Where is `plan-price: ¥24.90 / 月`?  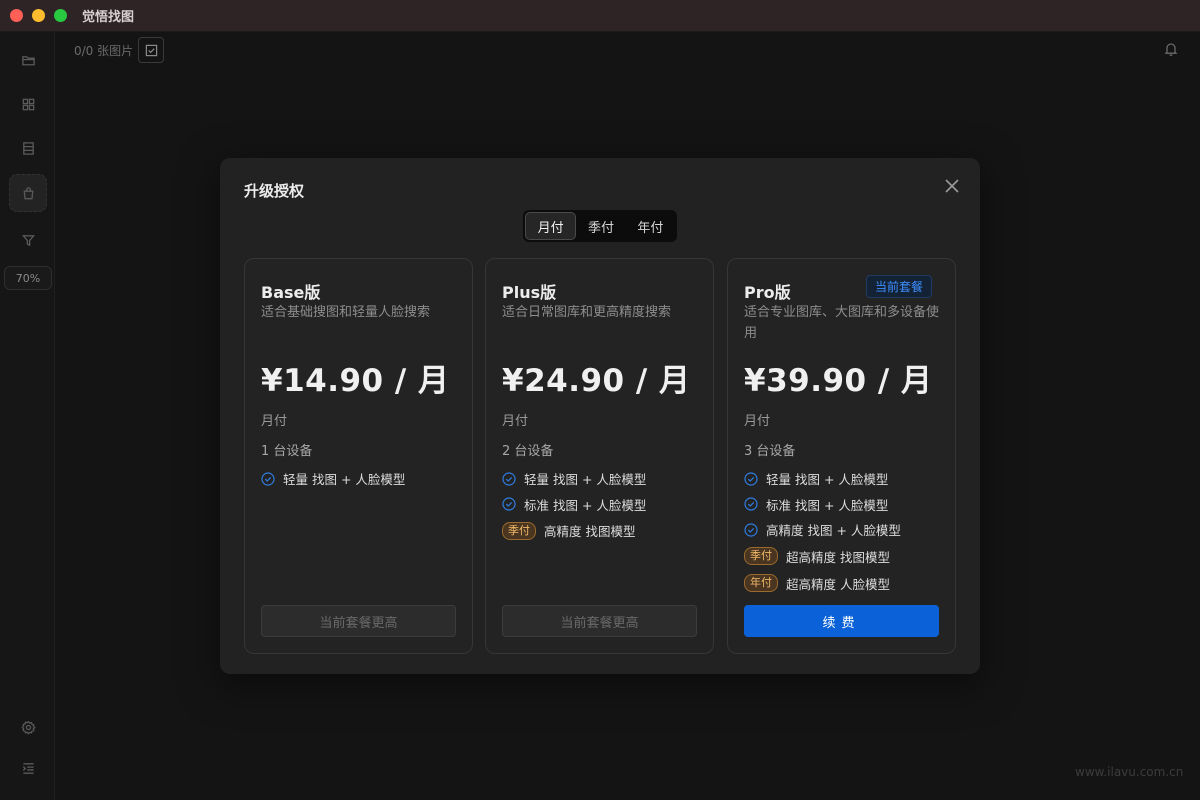 plan-price: ¥24.90 / 月 is located at coordinates (596, 381).